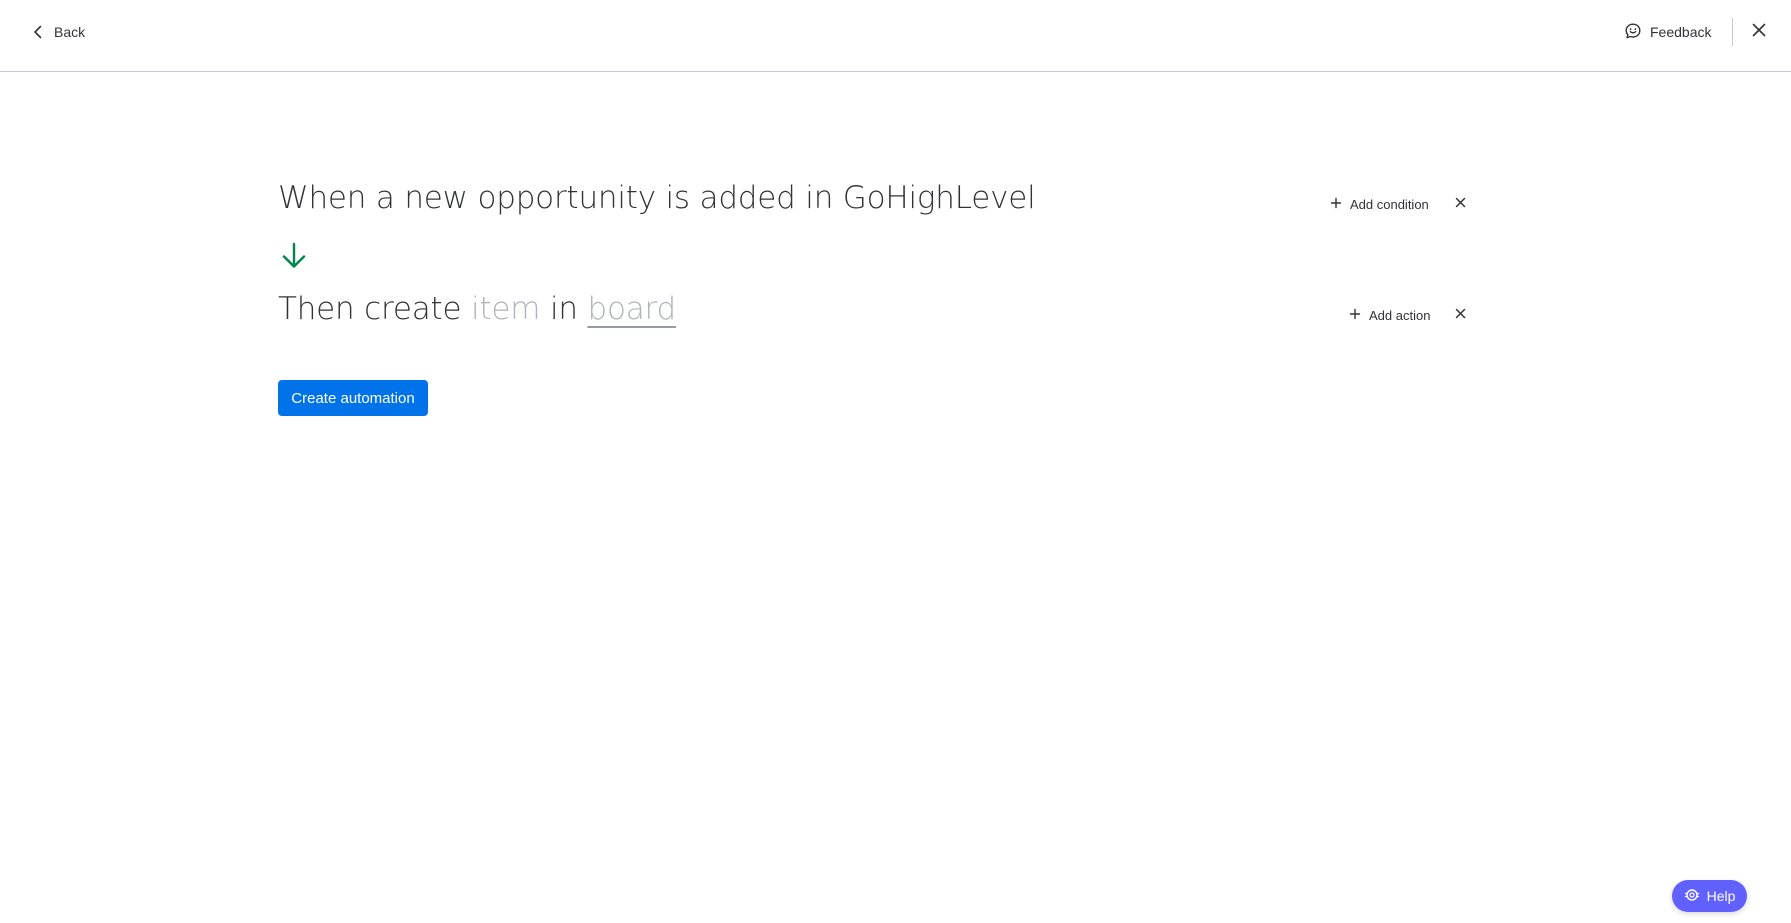 The image size is (1791, 923). What do you see at coordinates (1389, 204) in the screenshot?
I see `add-condition-label: Add condition` at bounding box center [1389, 204].